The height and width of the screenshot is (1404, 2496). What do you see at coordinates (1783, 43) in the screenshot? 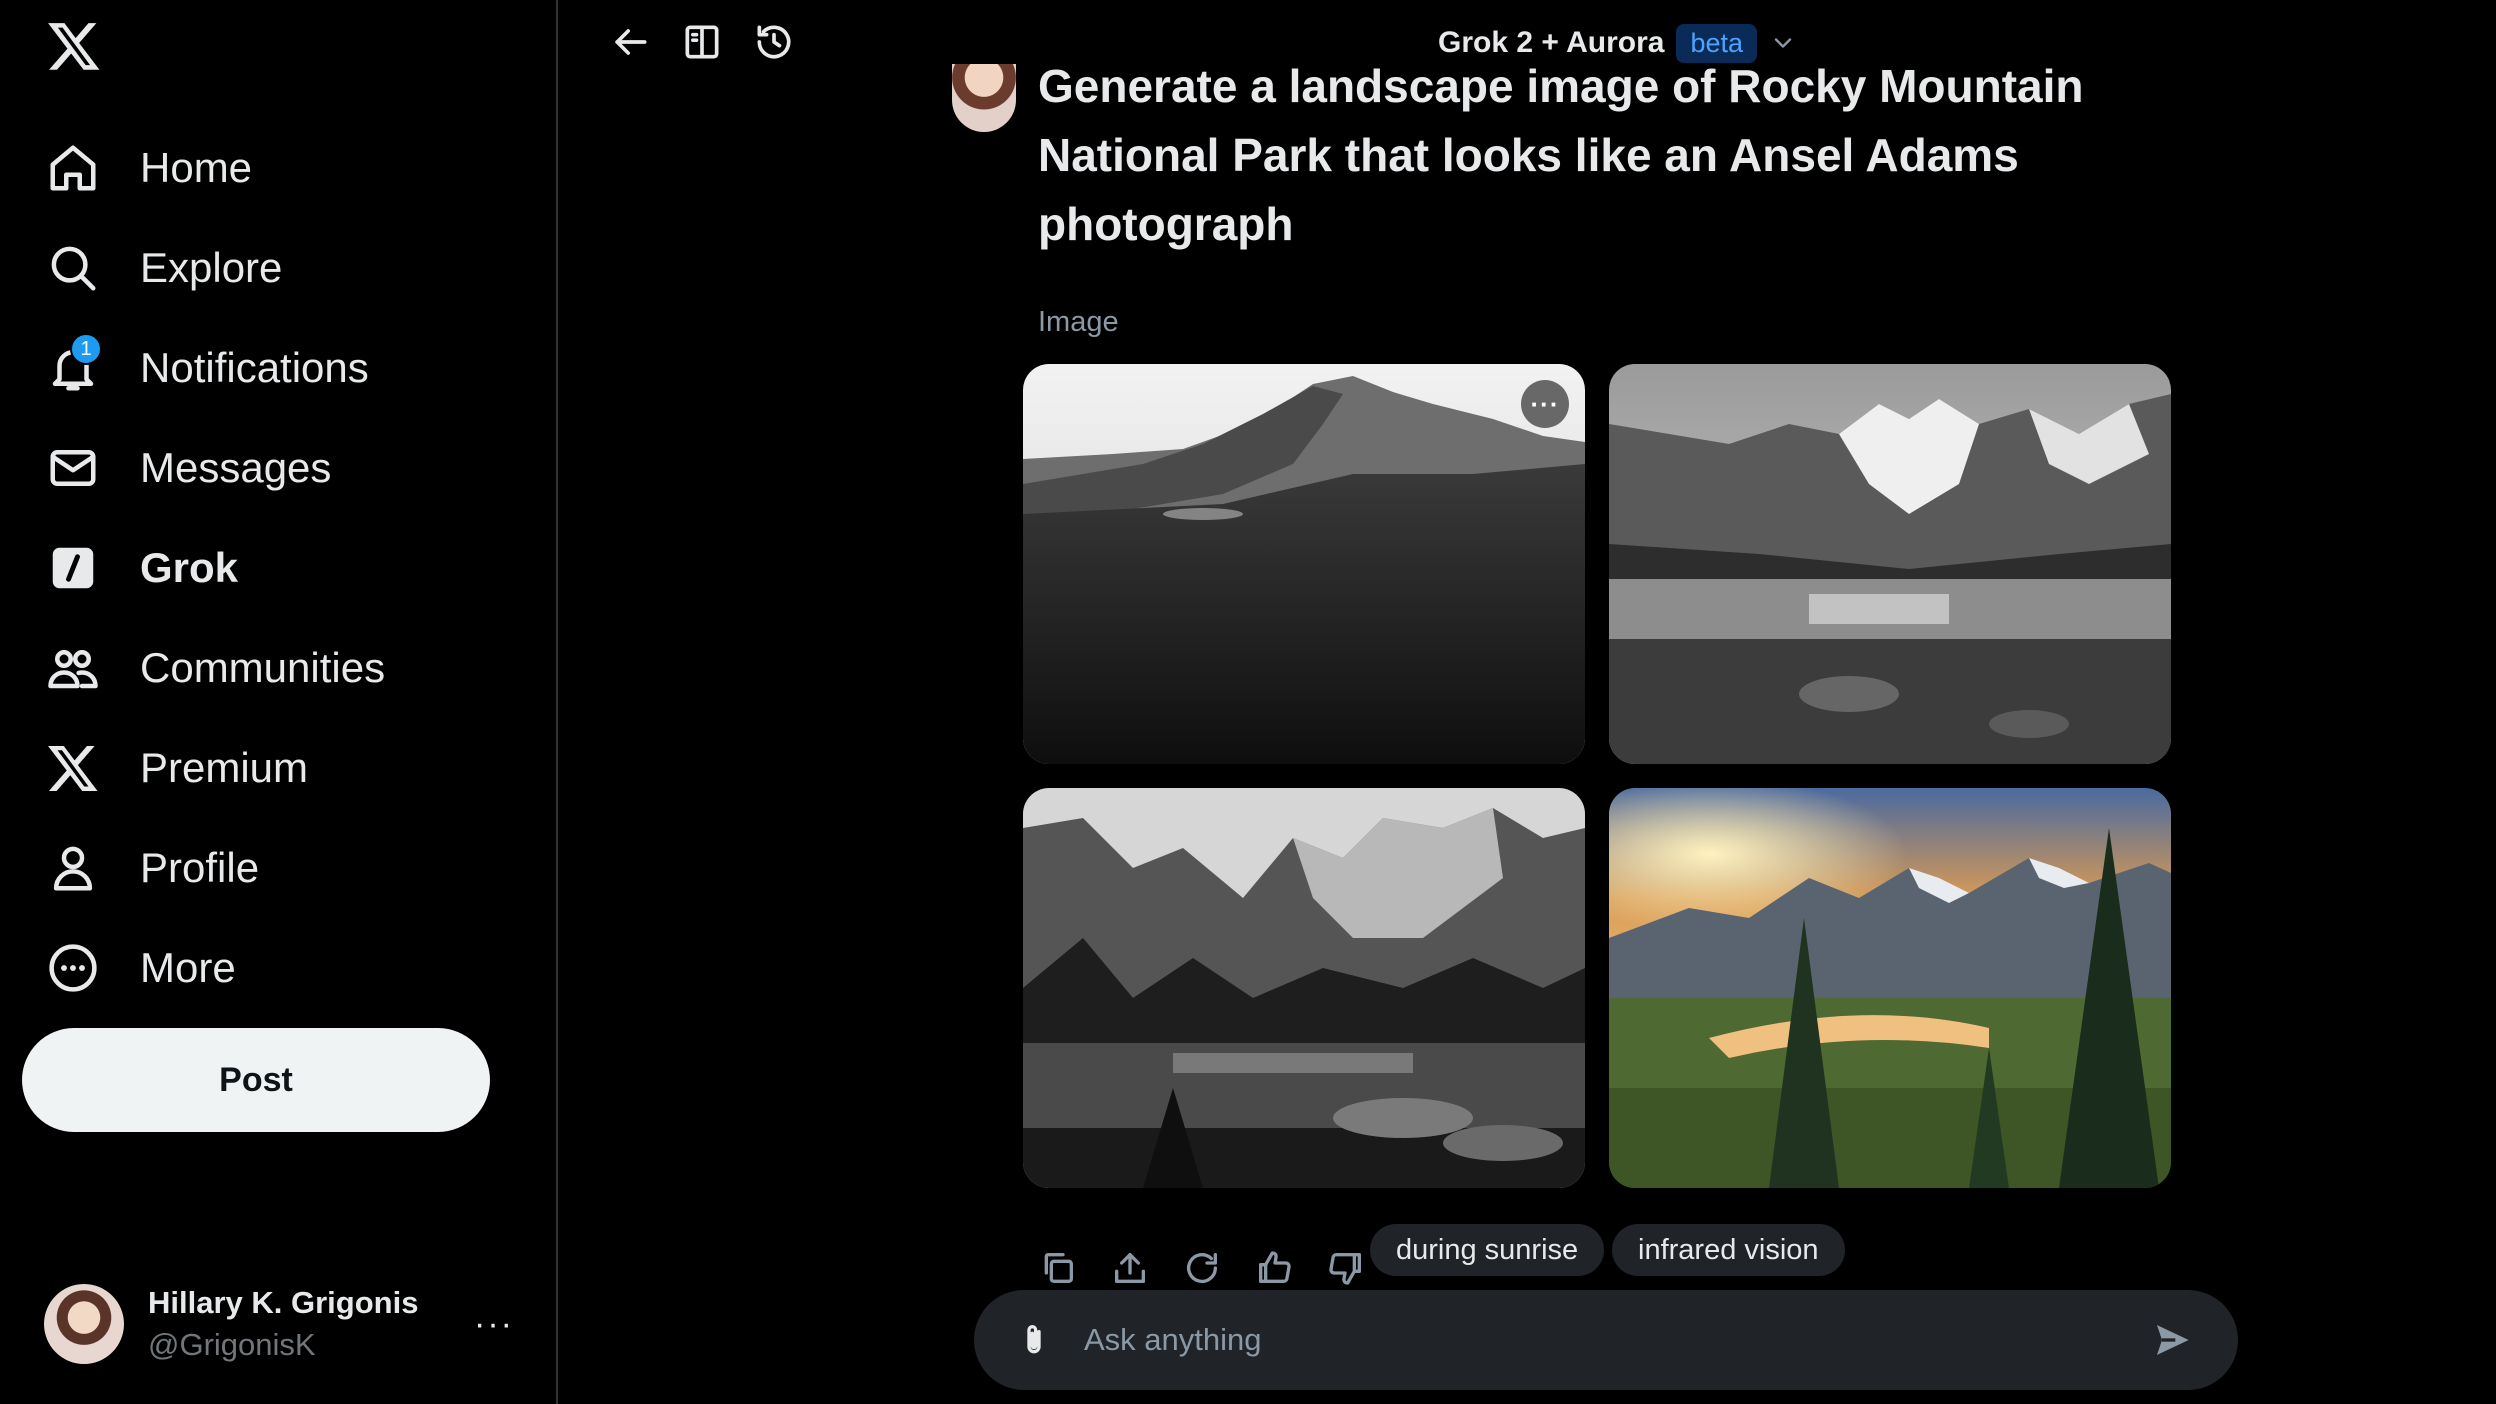
I see `chevron-down-icon` at bounding box center [1783, 43].